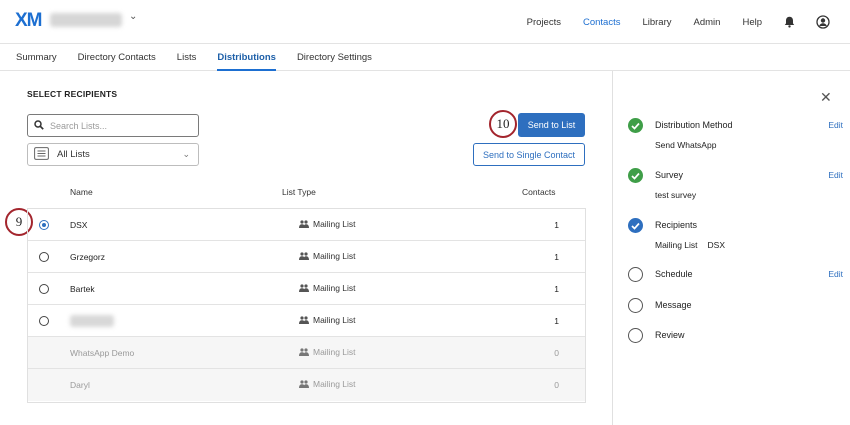 Image resolution: width=850 pixels, height=425 pixels. What do you see at coordinates (82, 289) in the screenshot?
I see `list-name: Bartek` at bounding box center [82, 289].